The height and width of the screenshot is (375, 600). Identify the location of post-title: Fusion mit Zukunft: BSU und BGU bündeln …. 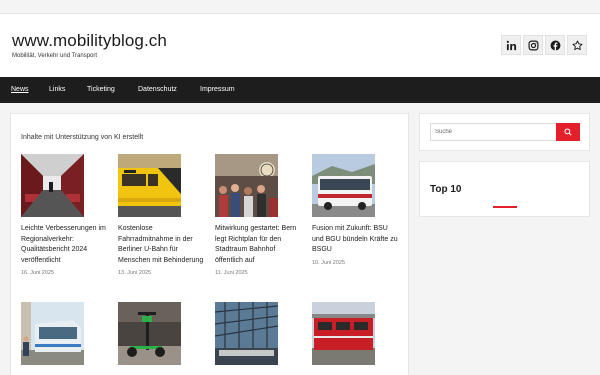
(356, 240).